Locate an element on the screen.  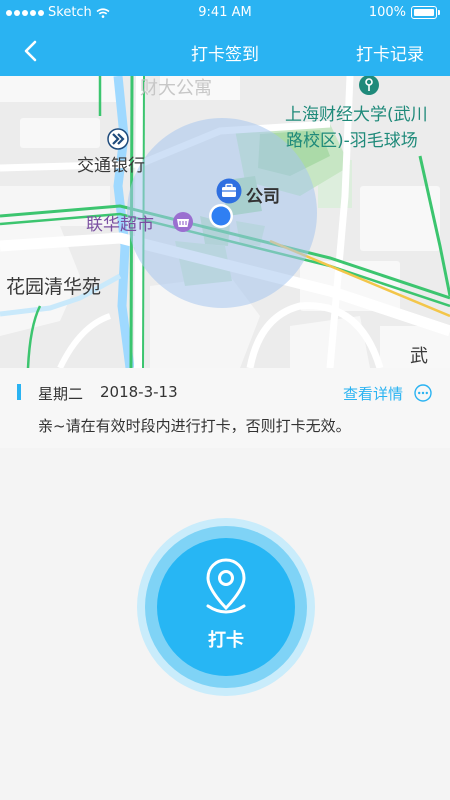
navigation-bar: 打卡签到 打卡记录 is located at coordinates (225, 51).